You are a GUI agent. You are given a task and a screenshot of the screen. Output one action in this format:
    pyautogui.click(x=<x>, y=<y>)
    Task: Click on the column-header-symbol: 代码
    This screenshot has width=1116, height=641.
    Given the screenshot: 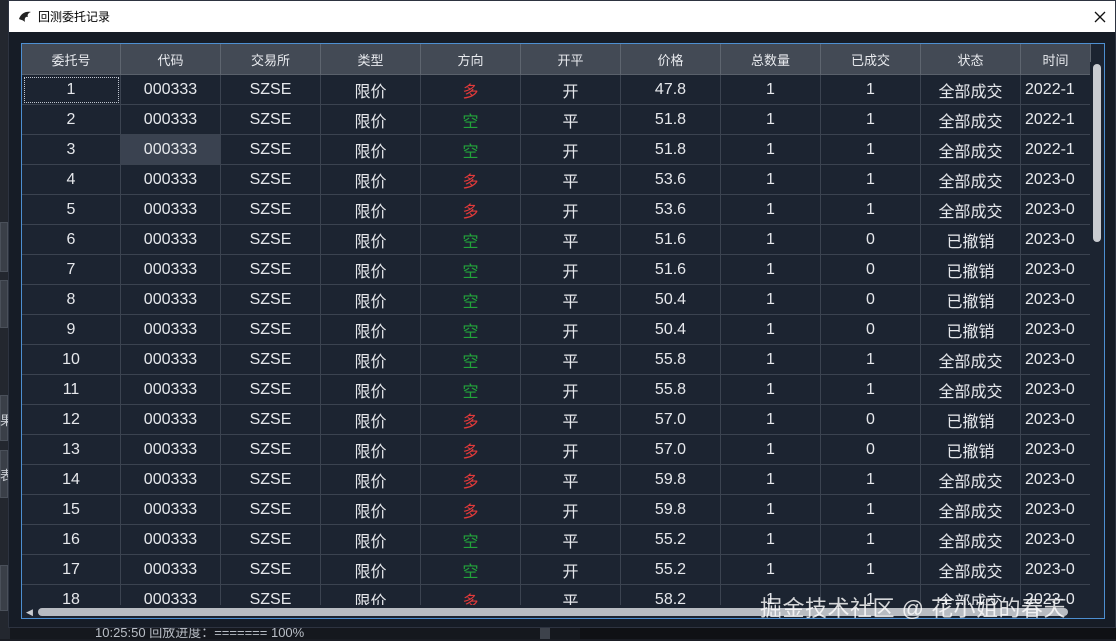 What is the action you would take?
    pyautogui.click(x=171, y=59)
    